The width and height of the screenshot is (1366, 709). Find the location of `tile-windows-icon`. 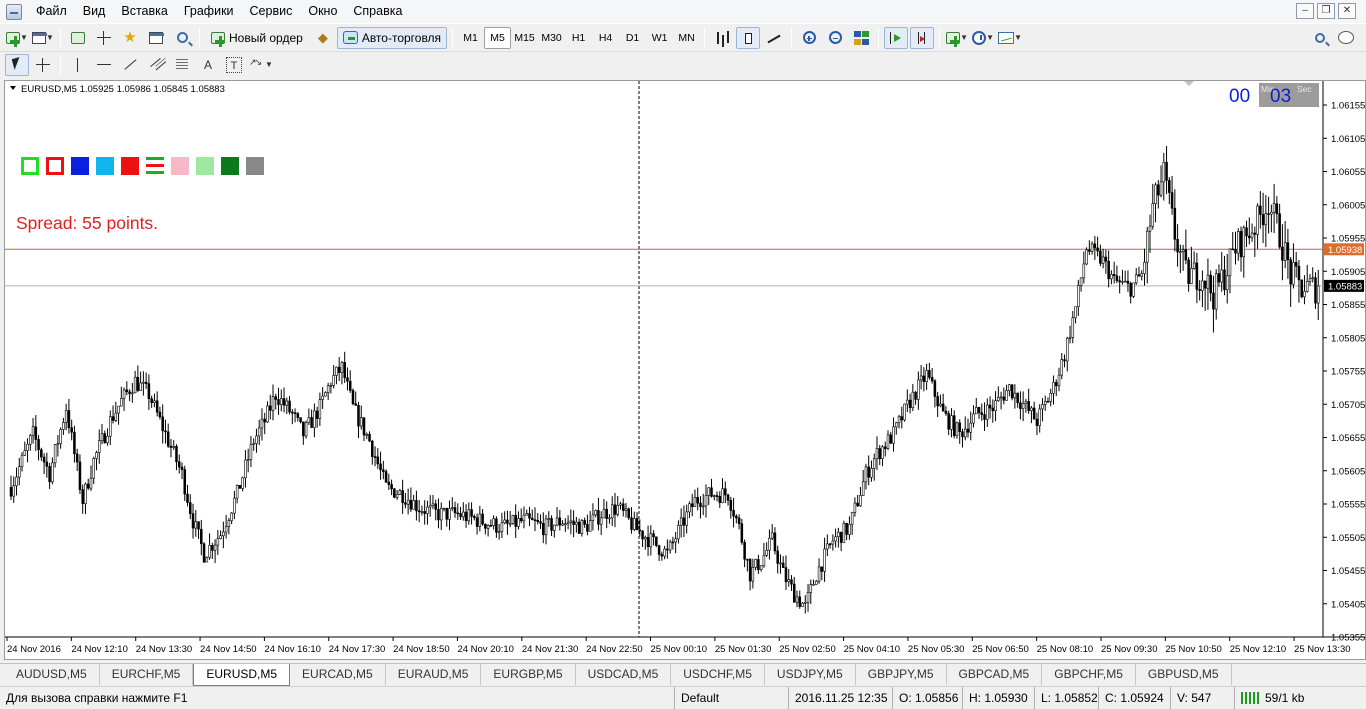

tile-windows-icon is located at coordinates (861, 37).